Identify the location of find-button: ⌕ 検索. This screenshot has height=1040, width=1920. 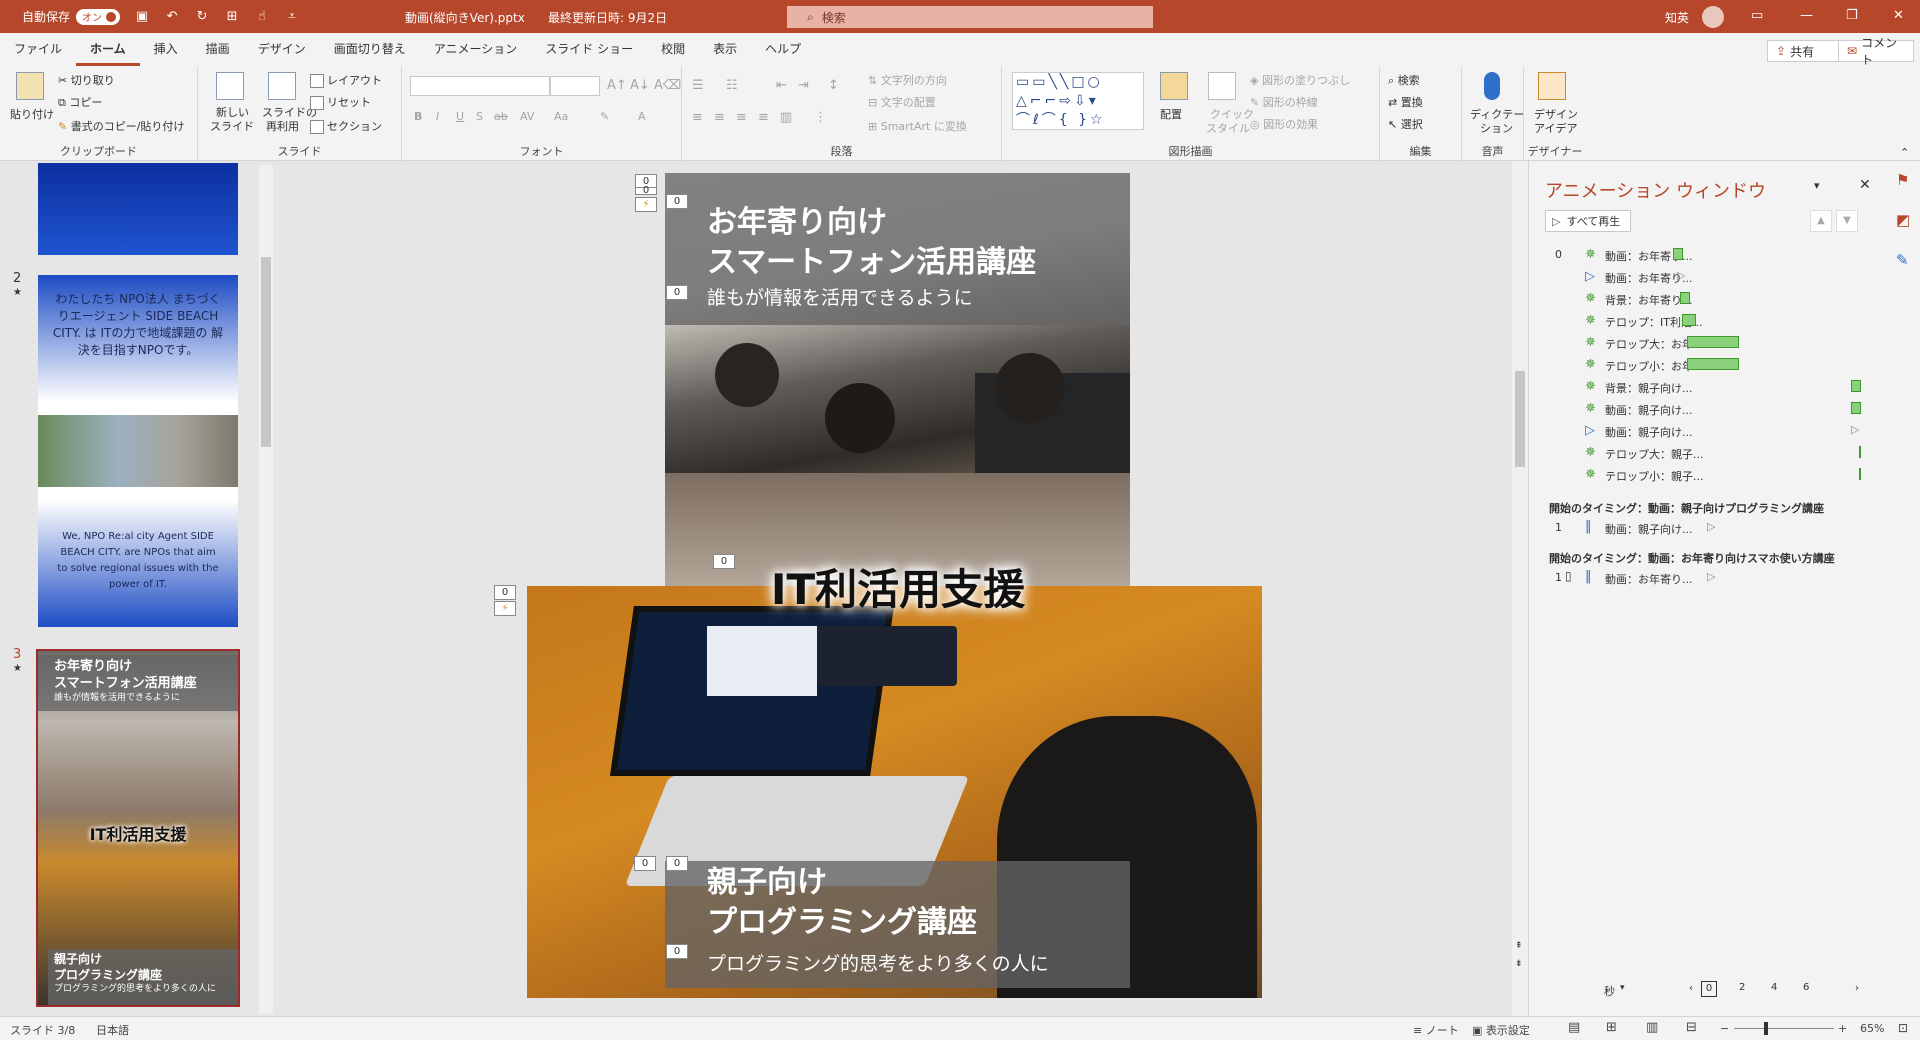
(1404, 80).